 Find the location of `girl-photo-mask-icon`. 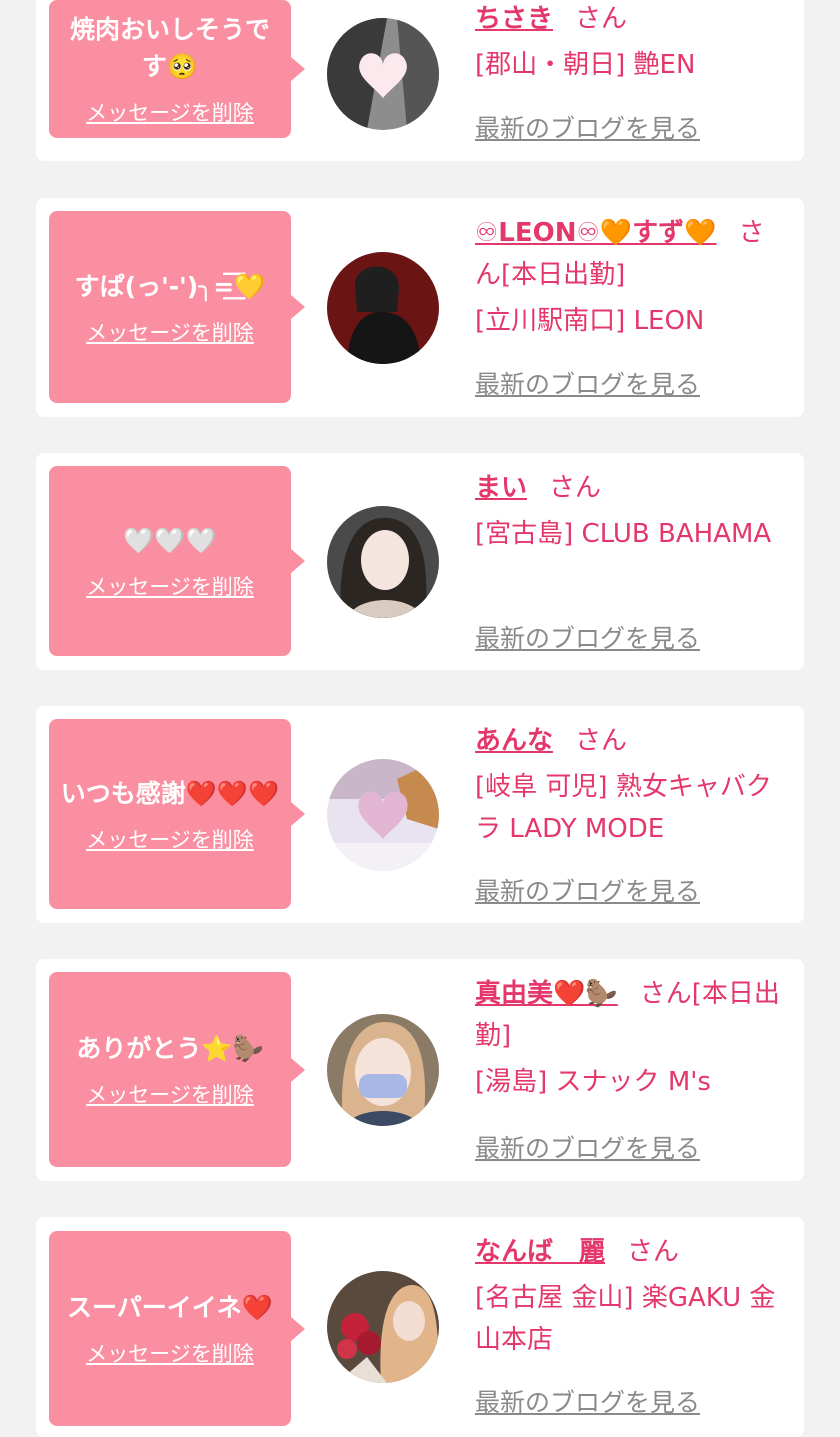

girl-photo-mask-icon is located at coordinates (383, 1070).